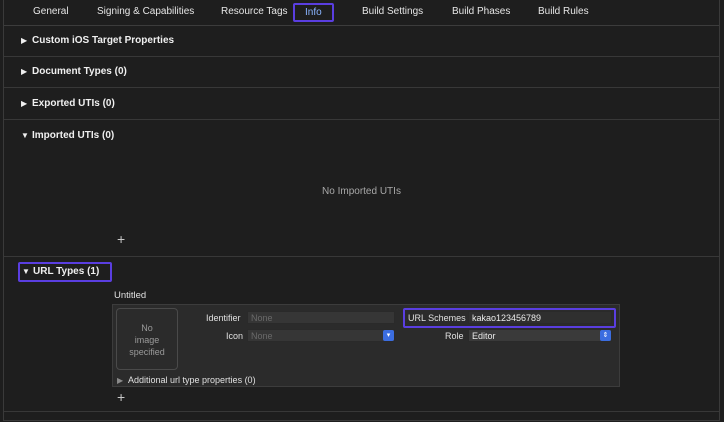 The width and height of the screenshot is (724, 422). What do you see at coordinates (130, 295) in the screenshot?
I see `url-type-title: Untitled` at bounding box center [130, 295].